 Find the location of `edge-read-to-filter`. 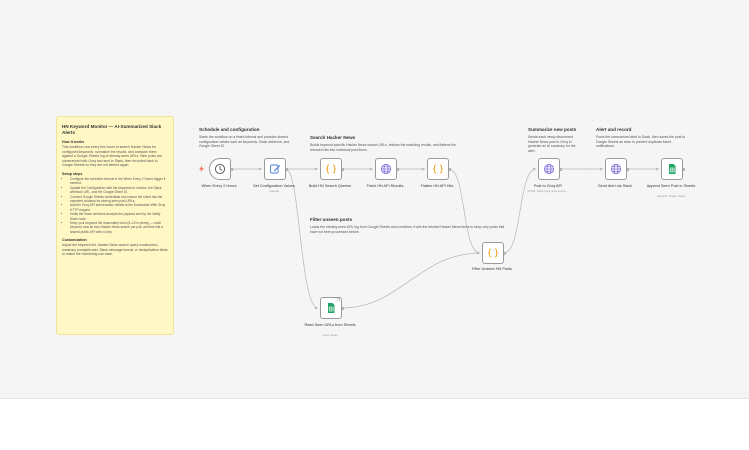

edge-read-to-filter is located at coordinates (411, 280).